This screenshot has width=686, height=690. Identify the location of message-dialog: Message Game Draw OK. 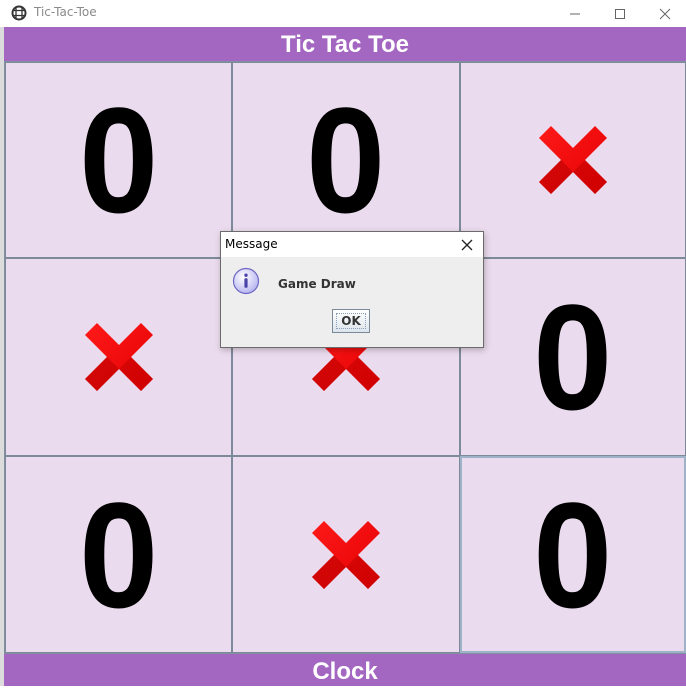
(352, 289).